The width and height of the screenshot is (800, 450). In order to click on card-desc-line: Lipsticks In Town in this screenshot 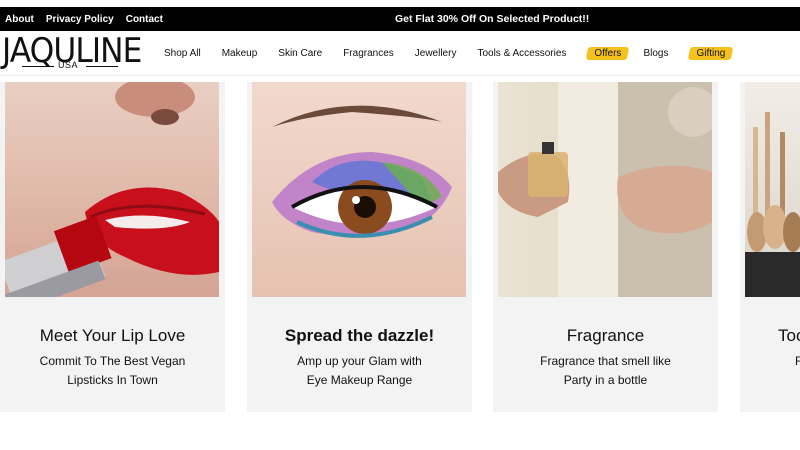, I will do `click(112, 380)`.